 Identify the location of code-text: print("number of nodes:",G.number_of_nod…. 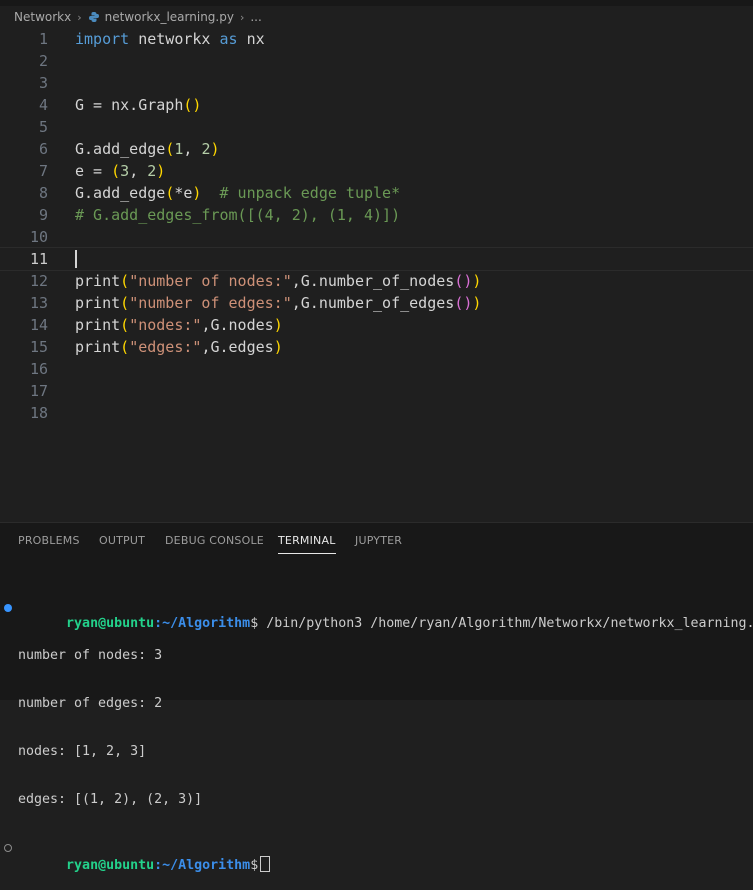
(278, 281).